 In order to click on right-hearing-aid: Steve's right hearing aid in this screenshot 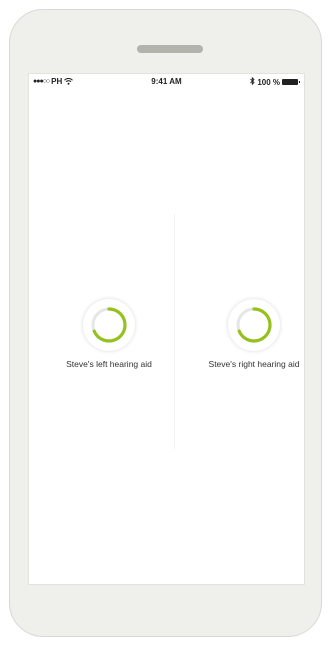, I will do `click(251, 334)`.